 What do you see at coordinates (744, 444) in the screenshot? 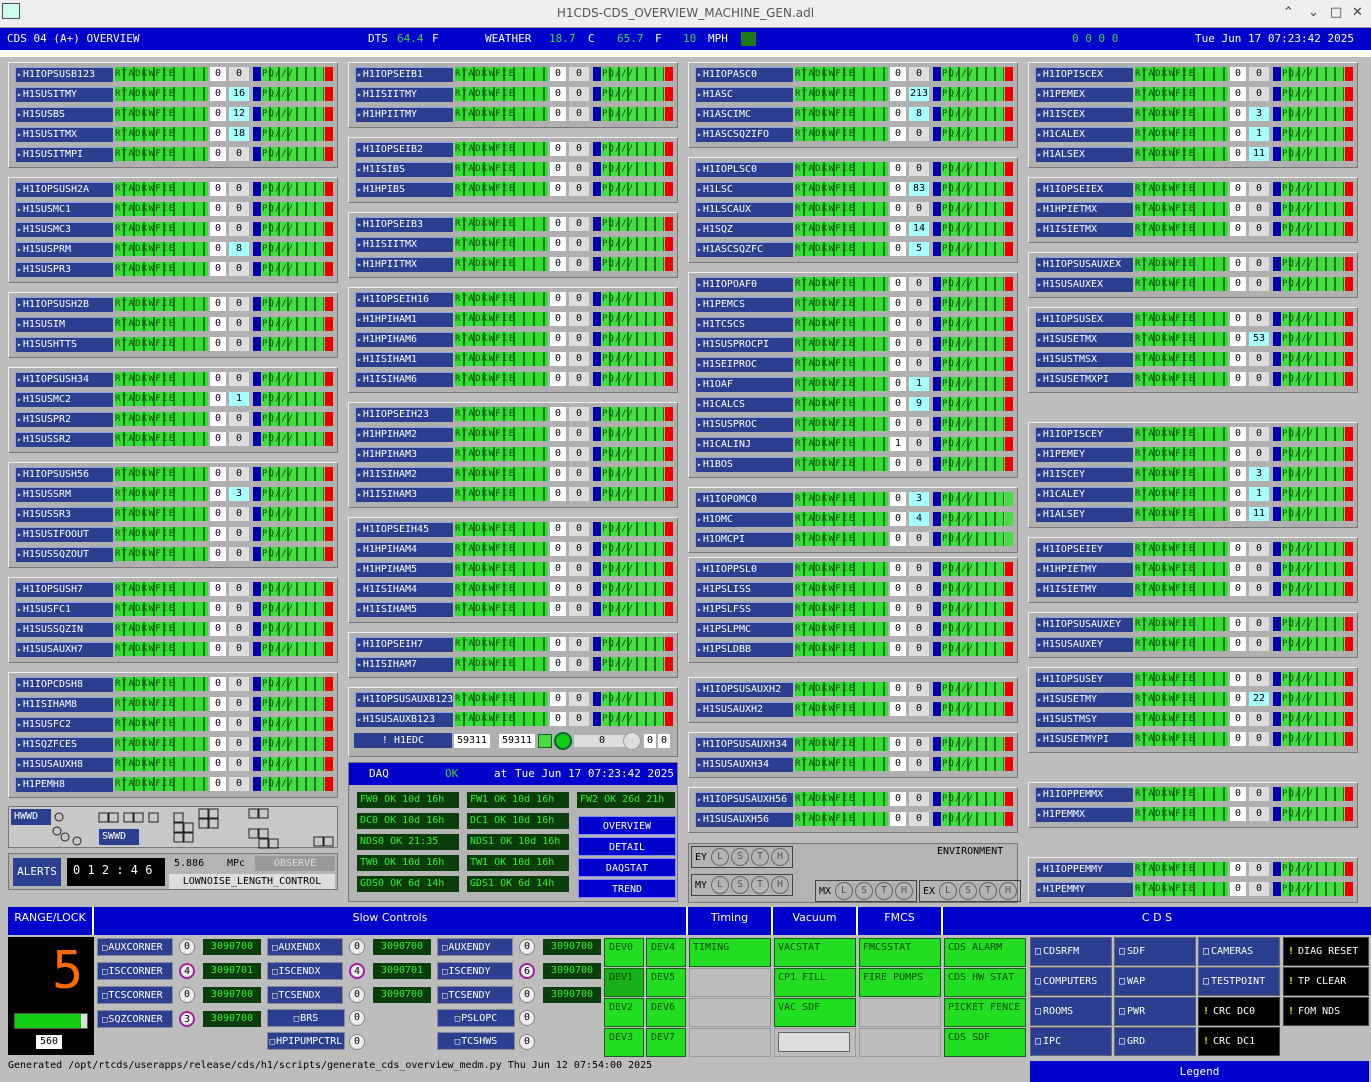
I see `model-button: H1CALINJ` at bounding box center [744, 444].